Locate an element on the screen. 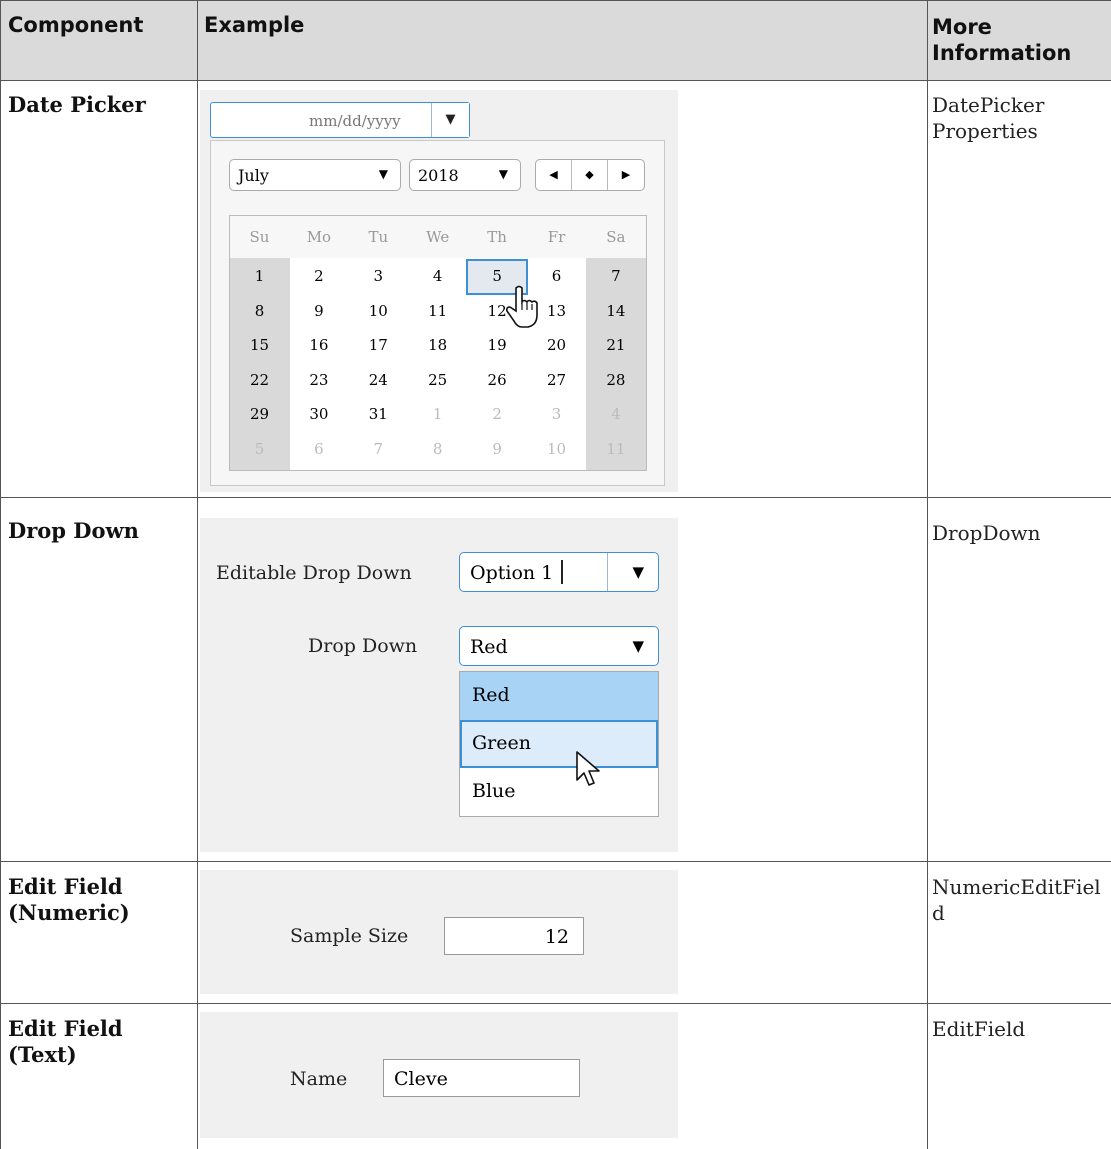 This screenshot has width=1111, height=1149. day-name-header: Th is located at coordinates (497, 237).